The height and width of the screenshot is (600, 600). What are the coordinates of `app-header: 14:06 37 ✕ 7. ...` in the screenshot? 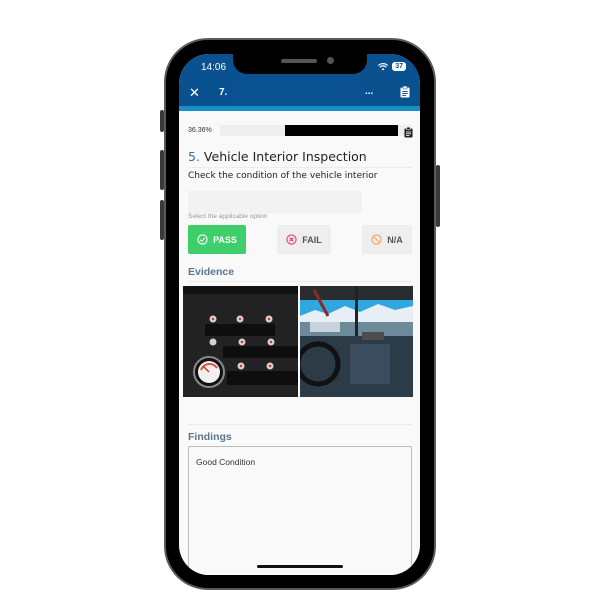 It's located at (299, 80).